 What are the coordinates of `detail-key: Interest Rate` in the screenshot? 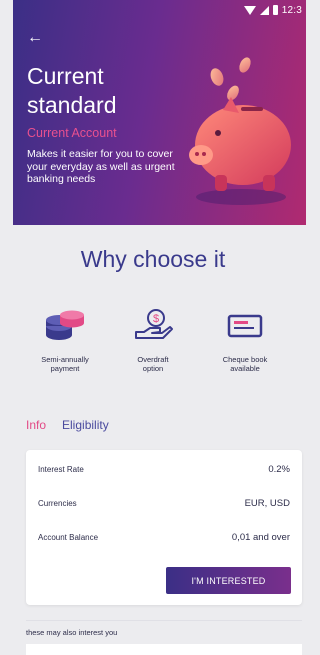 It's located at (61, 469).